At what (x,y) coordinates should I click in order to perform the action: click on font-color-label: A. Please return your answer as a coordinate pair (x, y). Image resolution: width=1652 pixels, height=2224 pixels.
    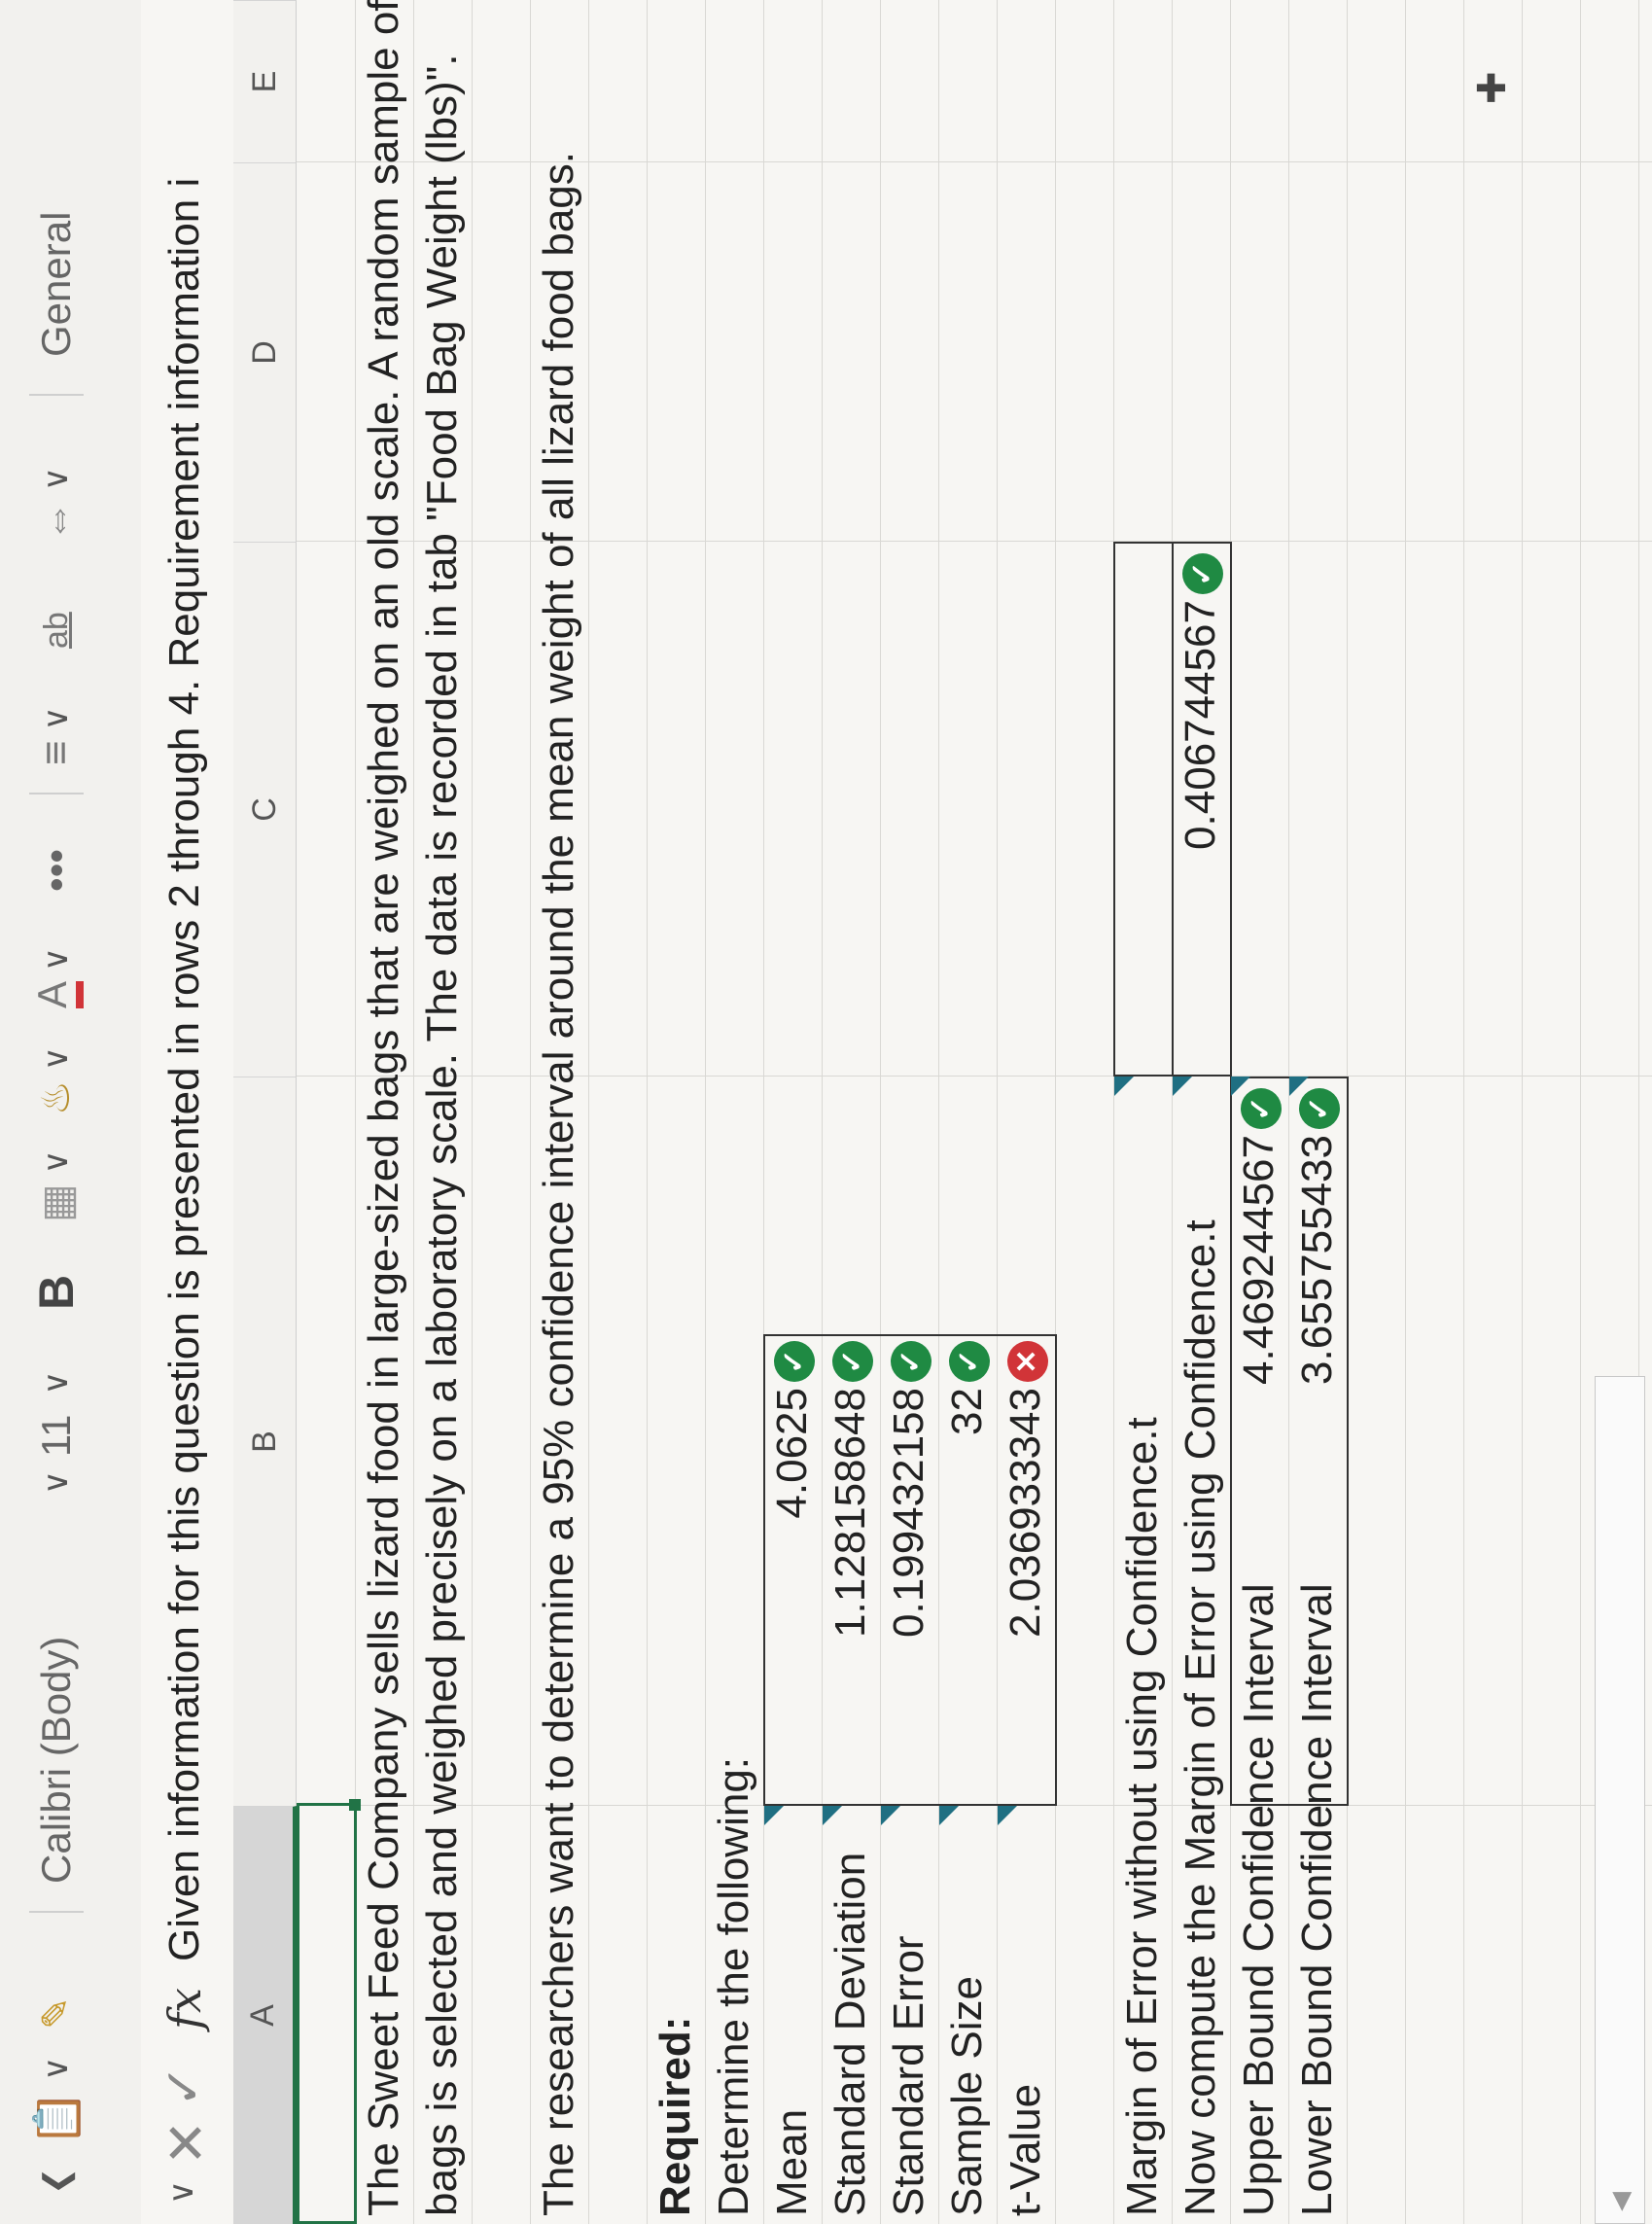
    Looking at the image, I should click on (56, 994).